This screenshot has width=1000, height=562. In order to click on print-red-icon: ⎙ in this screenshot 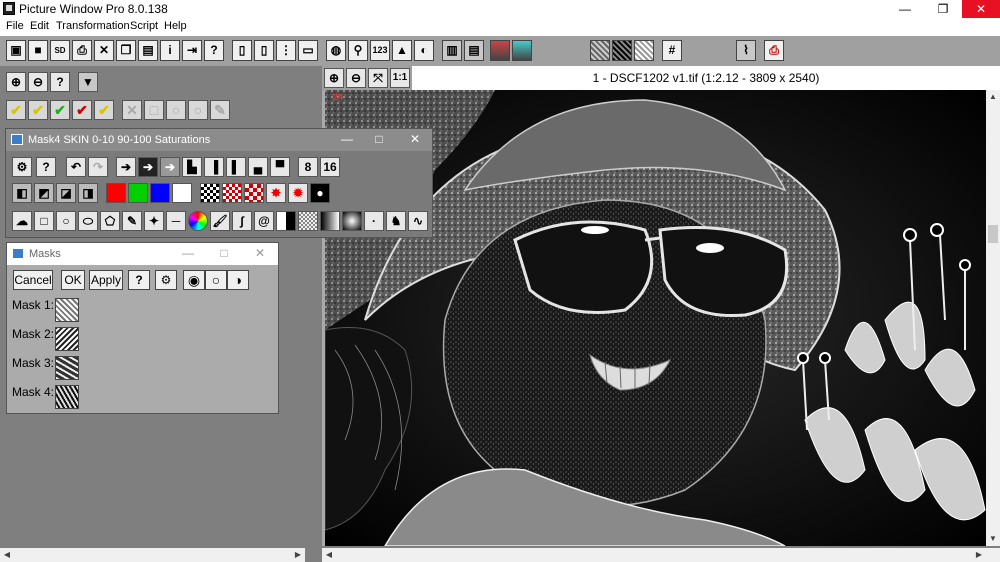, I will do `click(774, 50)`.